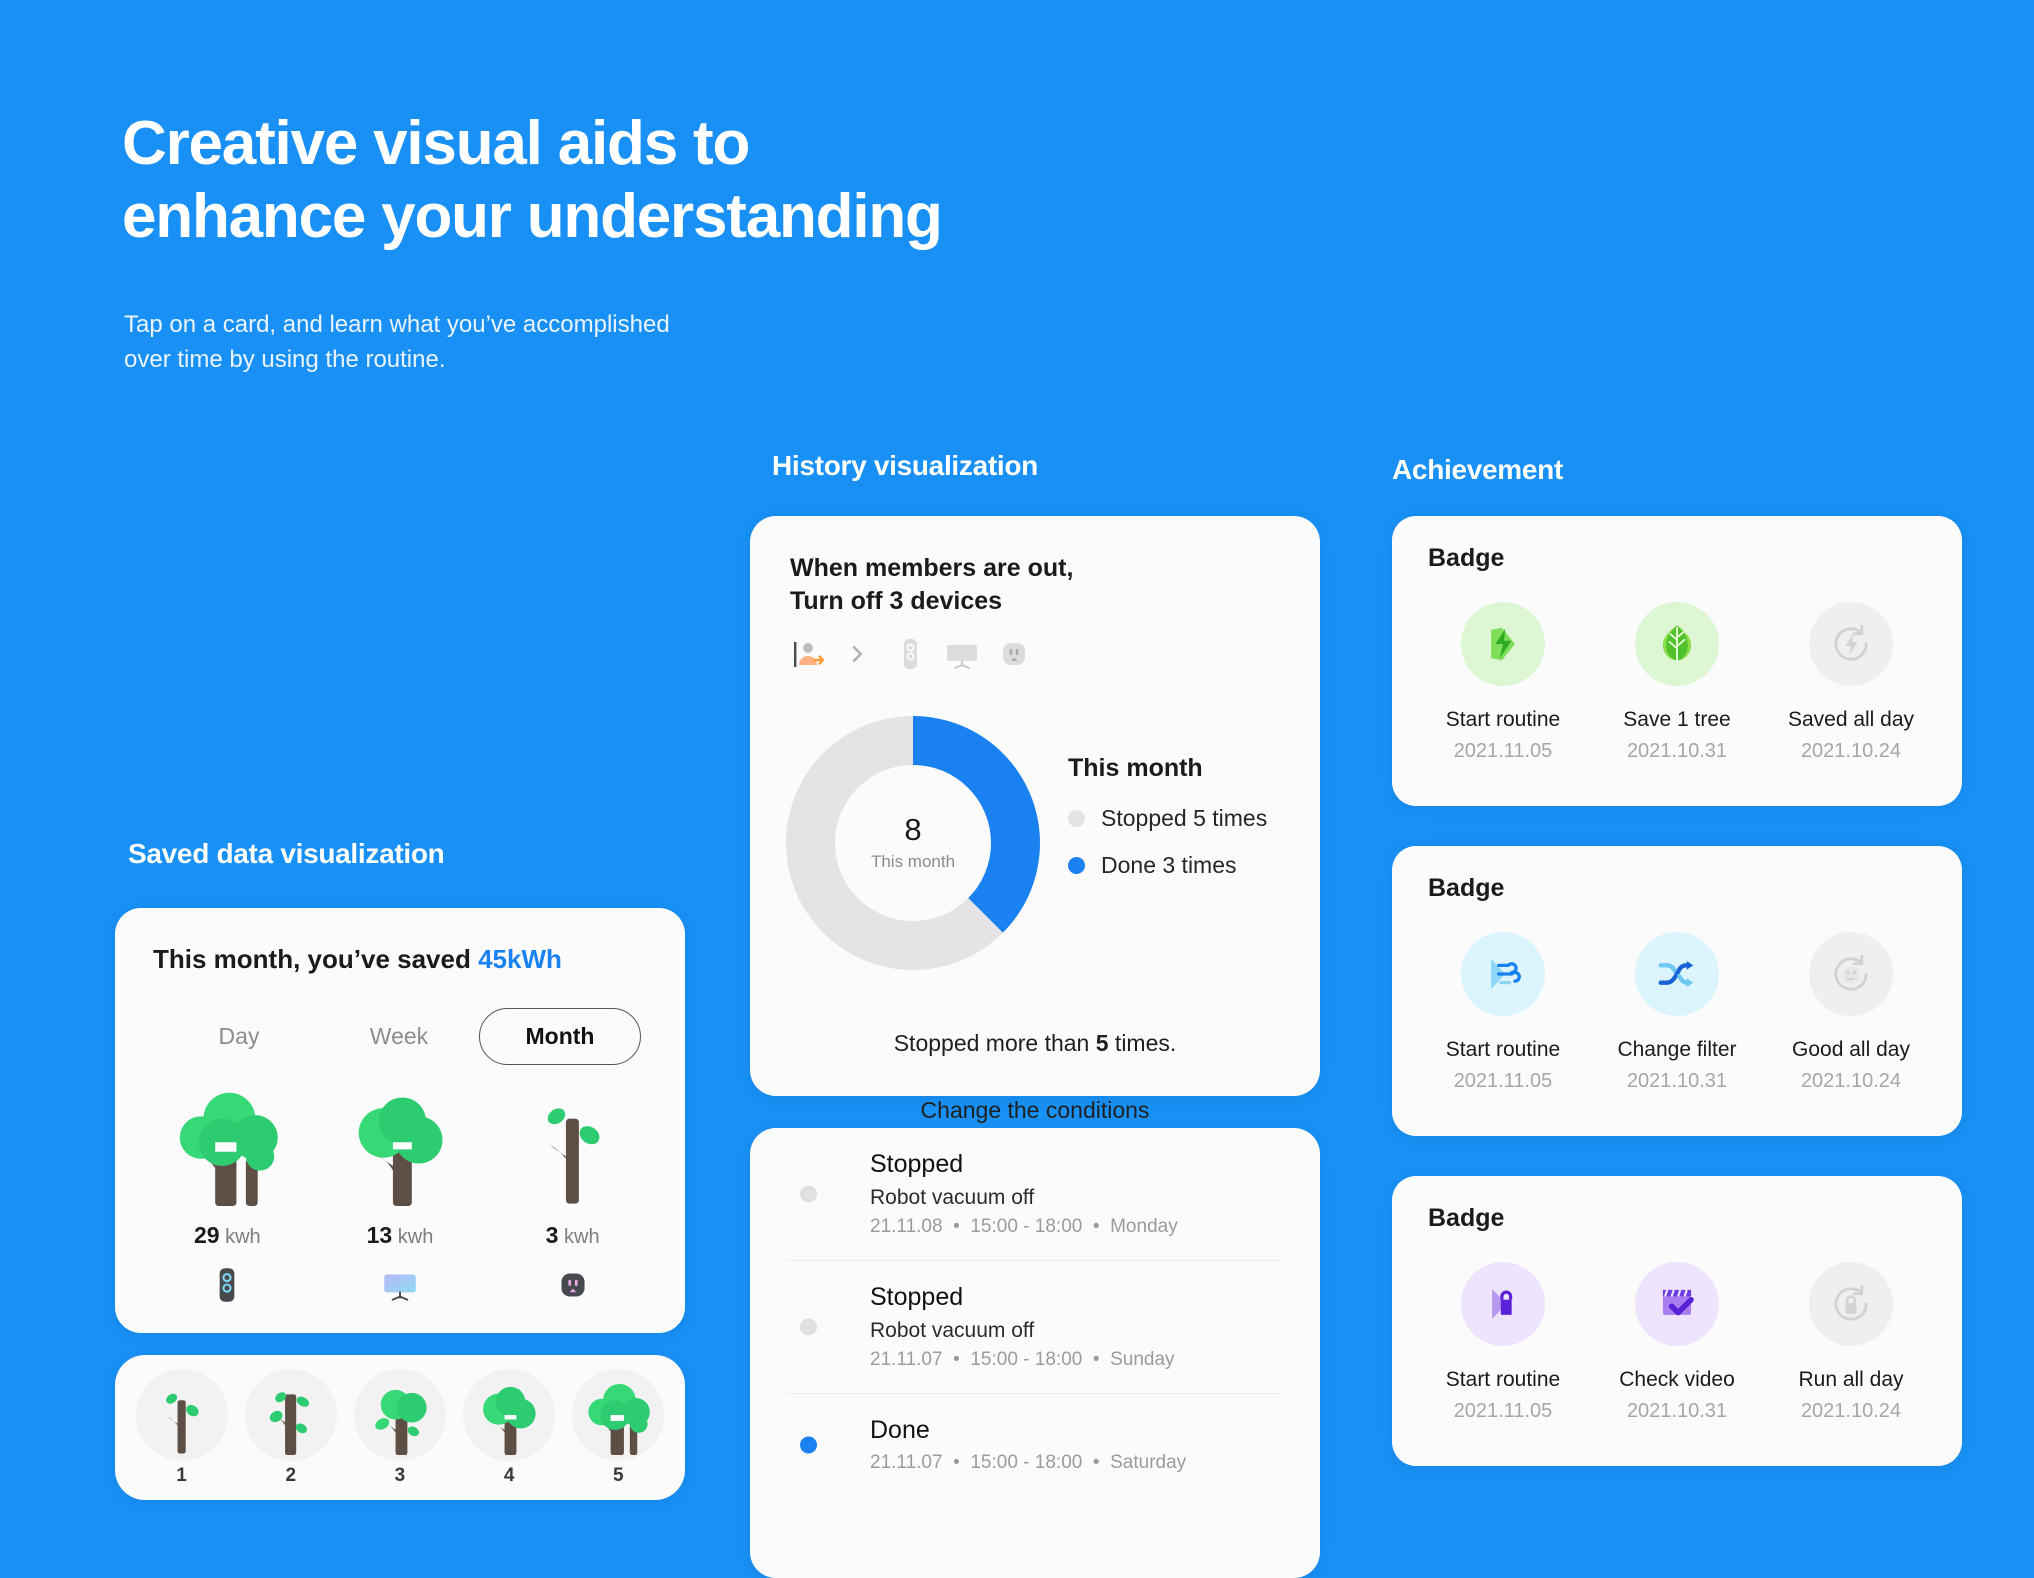 The image size is (2034, 1578). Describe the element at coordinates (913, 861) in the screenshot. I see `donut-center-caption: This month` at that location.